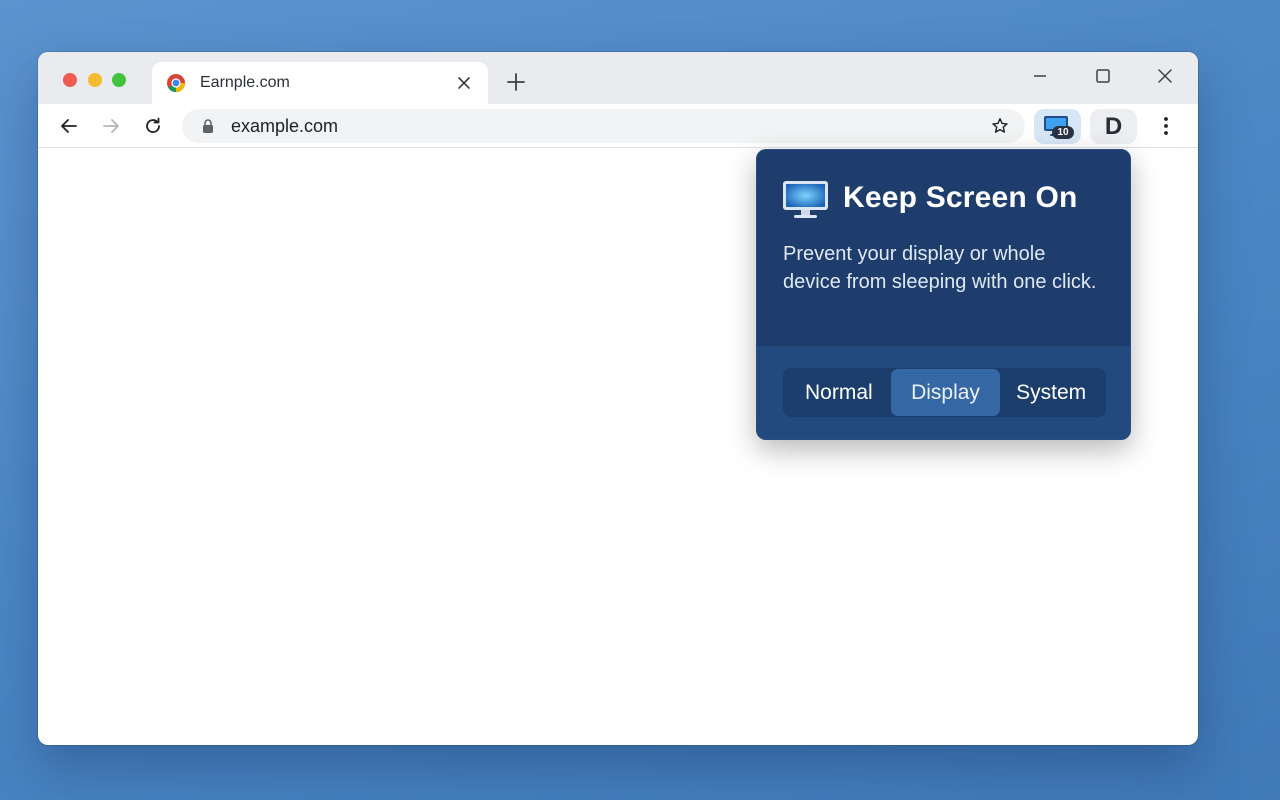  What do you see at coordinates (1063, 132) in the screenshot?
I see `extension-badge: 10` at bounding box center [1063, 132].